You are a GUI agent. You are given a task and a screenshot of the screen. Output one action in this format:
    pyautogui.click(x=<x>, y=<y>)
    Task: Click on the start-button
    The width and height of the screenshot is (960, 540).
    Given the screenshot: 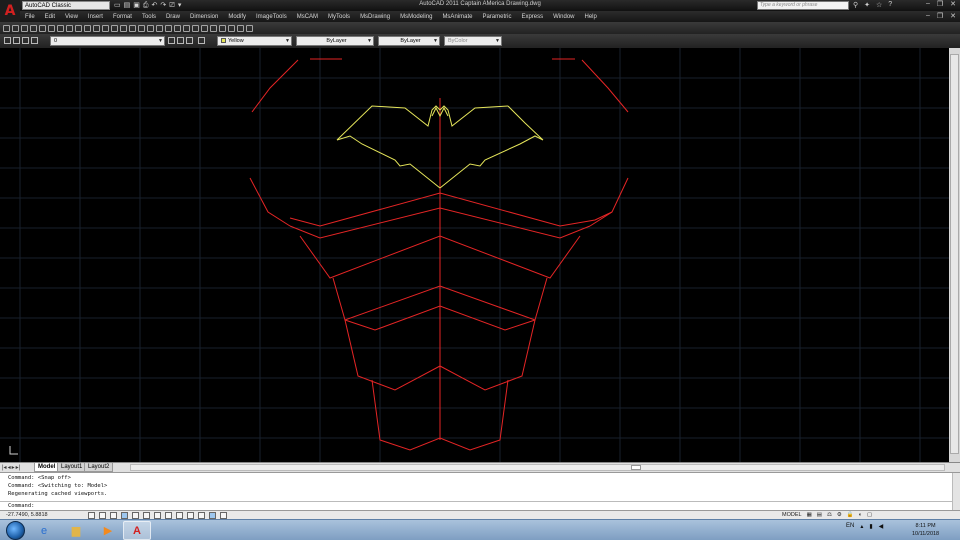 What is the action you would take?
    pyautogui.click(x=15, y=530)
    